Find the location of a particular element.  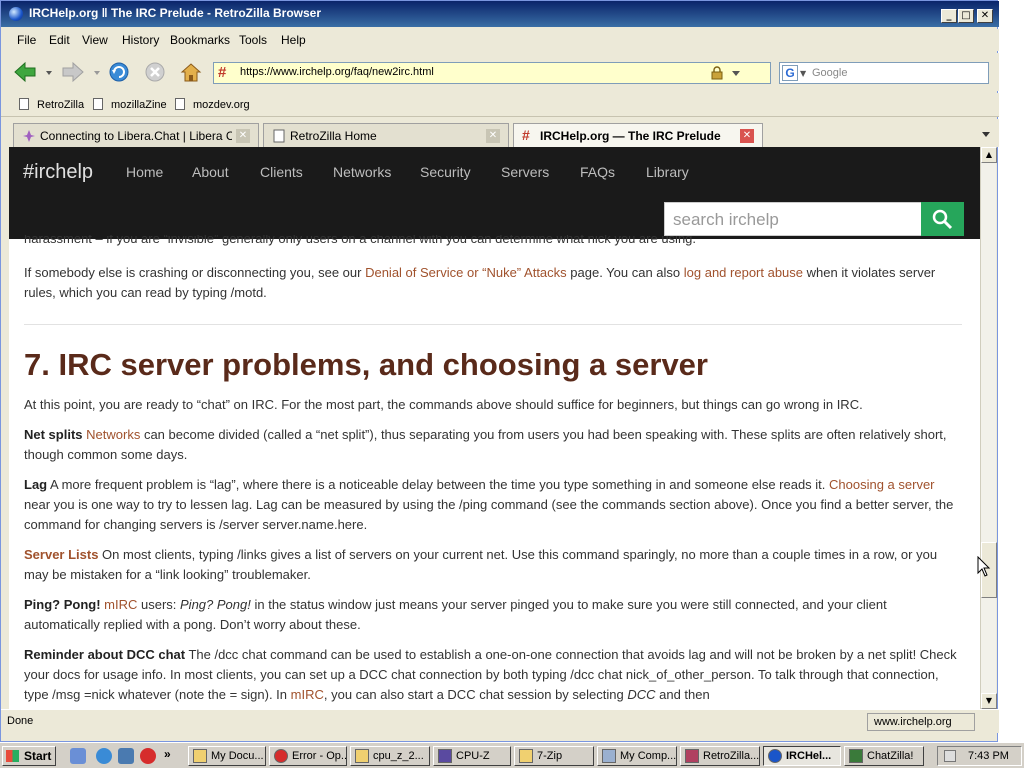

web-search-input: Google is located at coordinates (829, 73).